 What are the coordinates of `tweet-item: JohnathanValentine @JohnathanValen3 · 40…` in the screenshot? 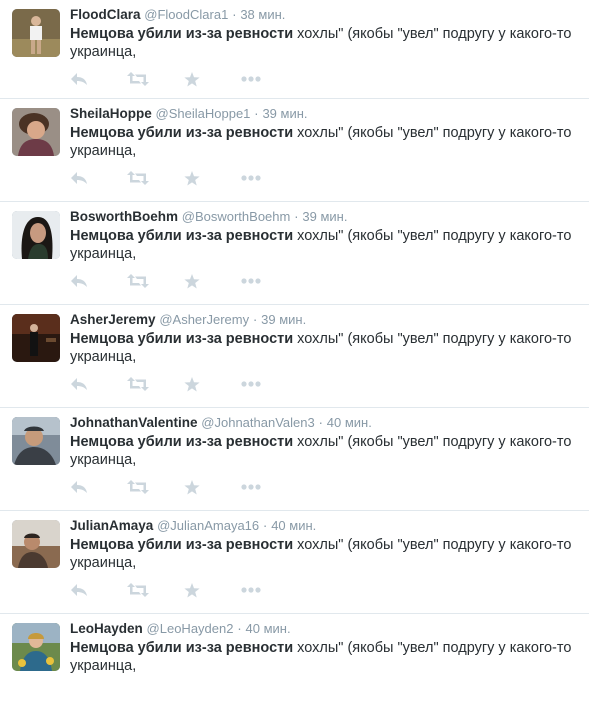 It's located at (294, 459).